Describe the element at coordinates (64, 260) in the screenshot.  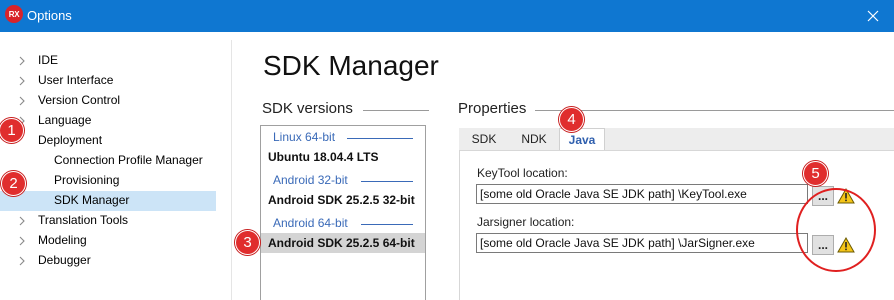
I see `tree-item-label: Debugger` at that location.